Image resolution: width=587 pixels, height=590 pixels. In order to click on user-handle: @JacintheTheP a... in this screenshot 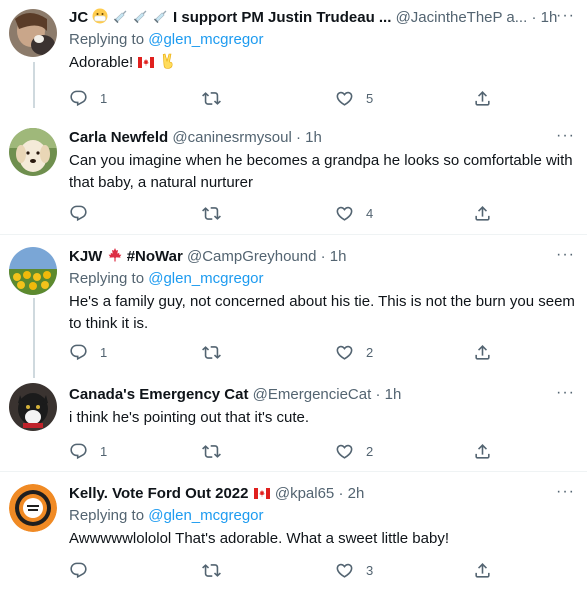, I will do `click(462, 17)`.